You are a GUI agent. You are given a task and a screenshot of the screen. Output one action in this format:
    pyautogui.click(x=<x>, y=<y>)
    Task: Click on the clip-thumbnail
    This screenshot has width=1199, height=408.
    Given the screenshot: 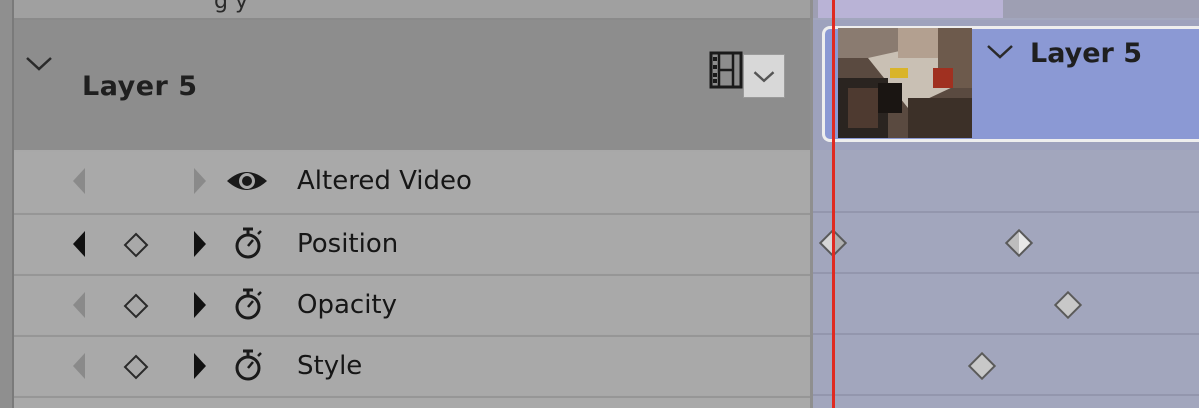 What is the action you would take?
    pyautogui.click(x=905, y=83)
    